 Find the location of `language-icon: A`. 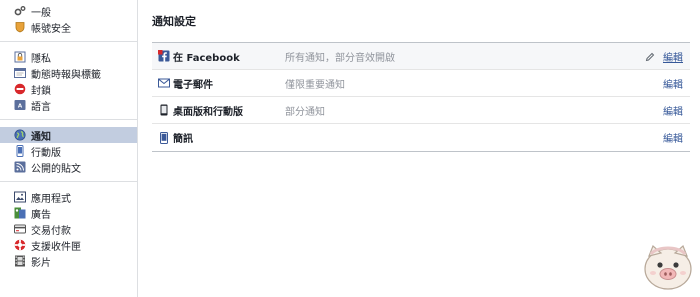

language-icon: A is located at coordinates (20, 105).